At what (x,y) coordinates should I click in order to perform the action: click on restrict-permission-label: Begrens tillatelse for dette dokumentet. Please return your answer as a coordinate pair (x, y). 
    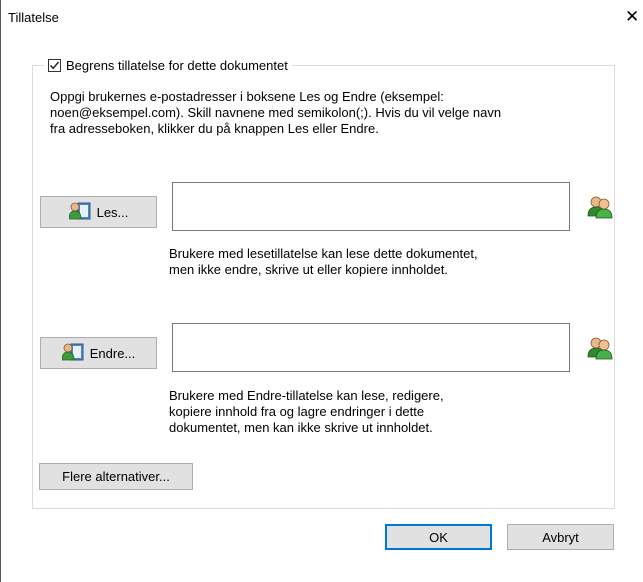
    Looking at the image, I should click on (177, 65).